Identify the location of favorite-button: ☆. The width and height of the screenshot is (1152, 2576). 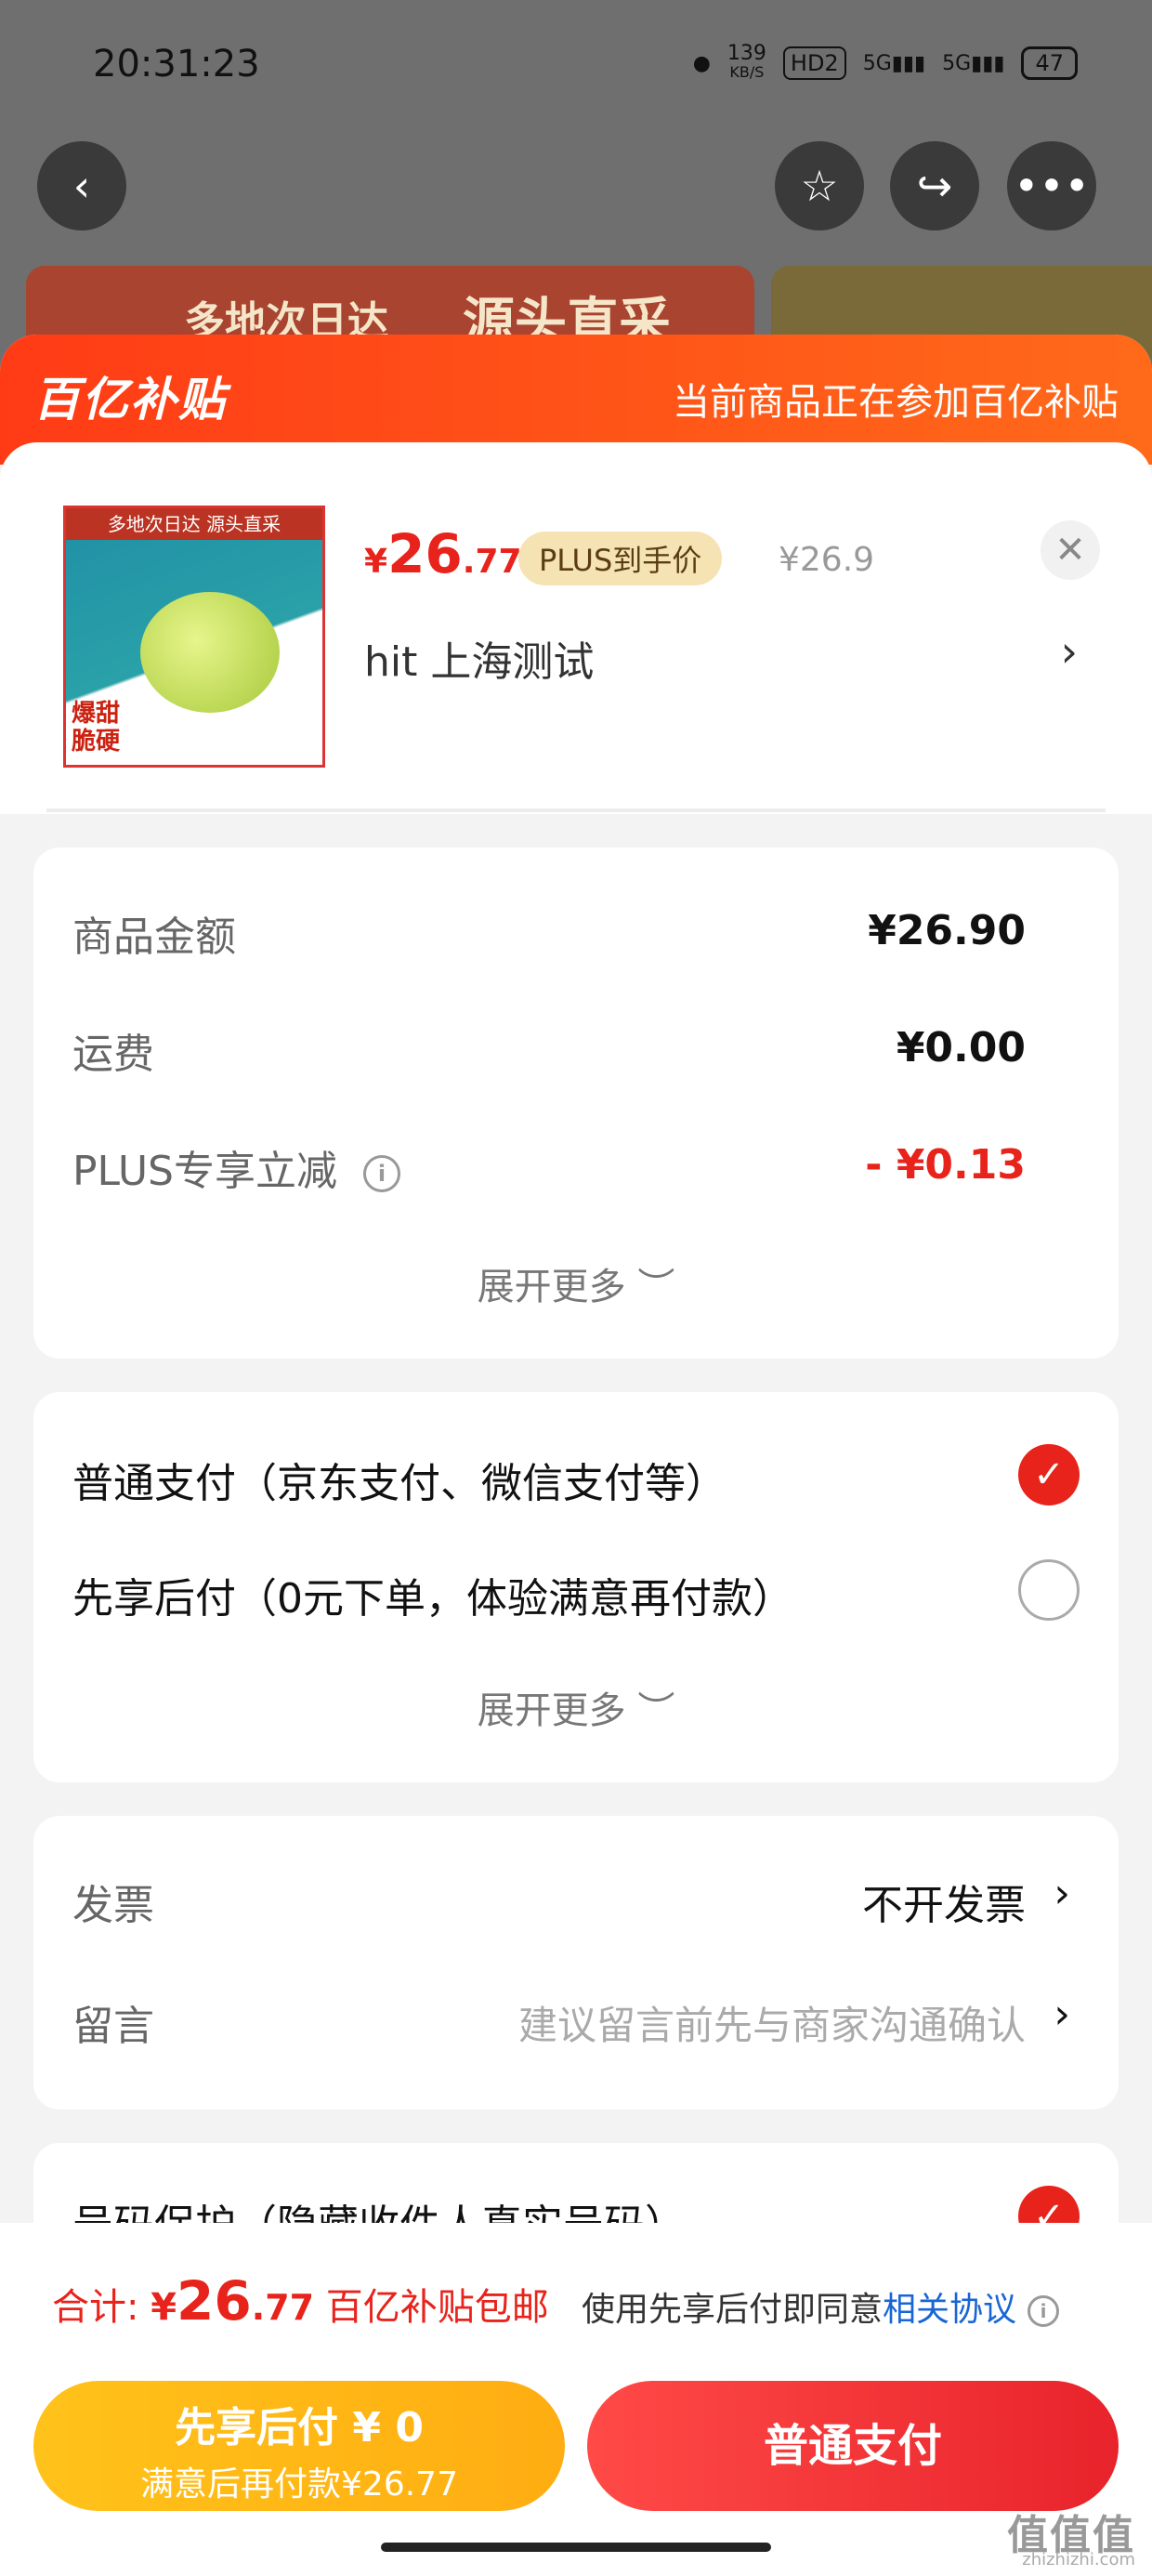
(819, 185).